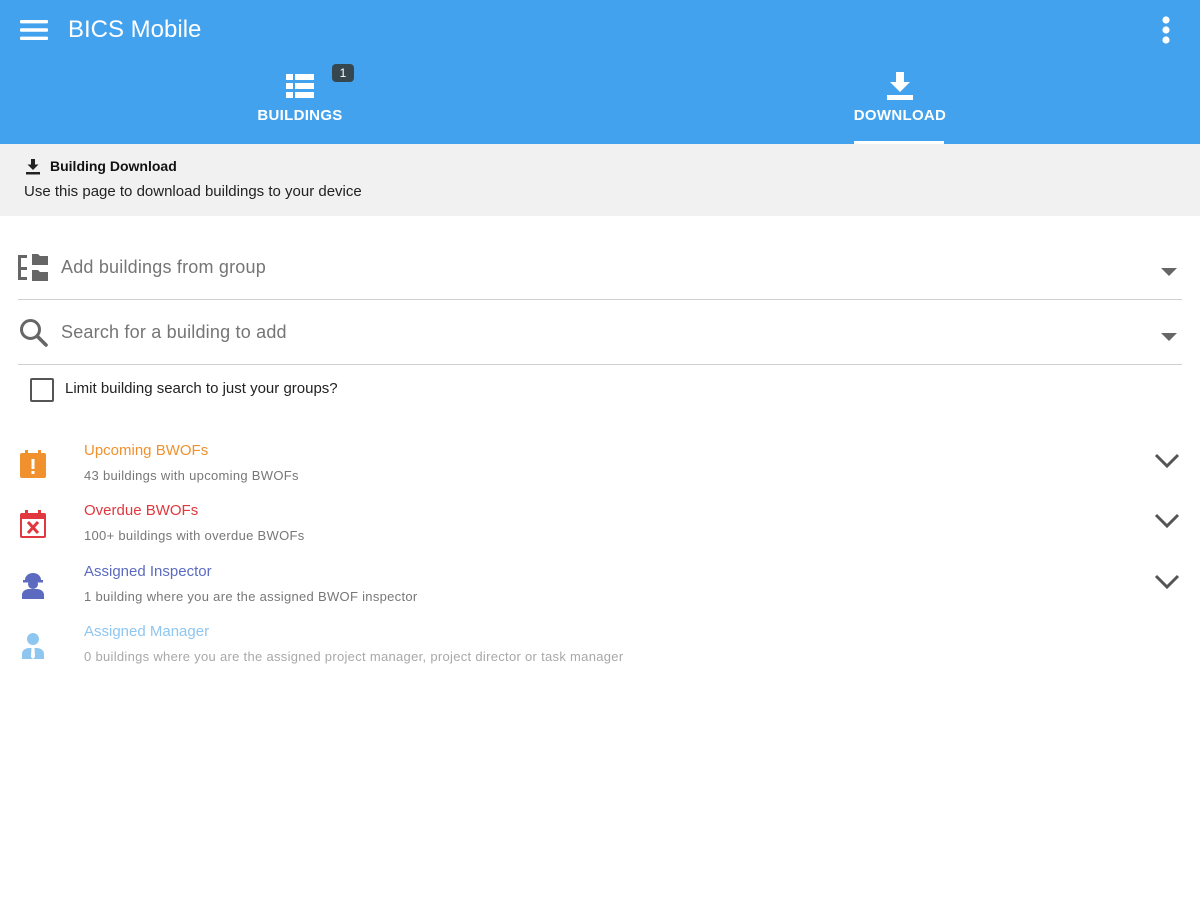 The image size is (1200, 900). I want to click on hamburger-menu-icon, so click(34, 30).